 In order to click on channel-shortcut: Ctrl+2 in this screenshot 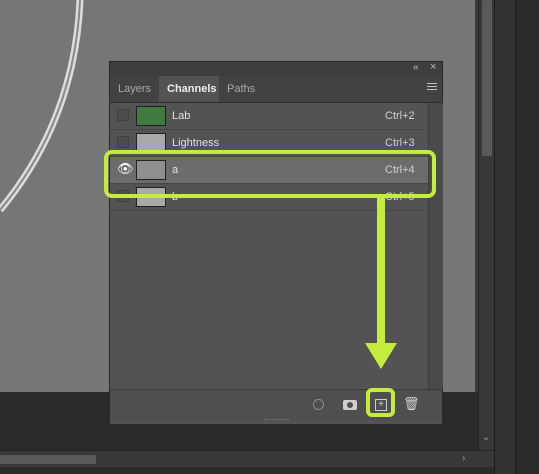, I will do `click(400, 116)`.